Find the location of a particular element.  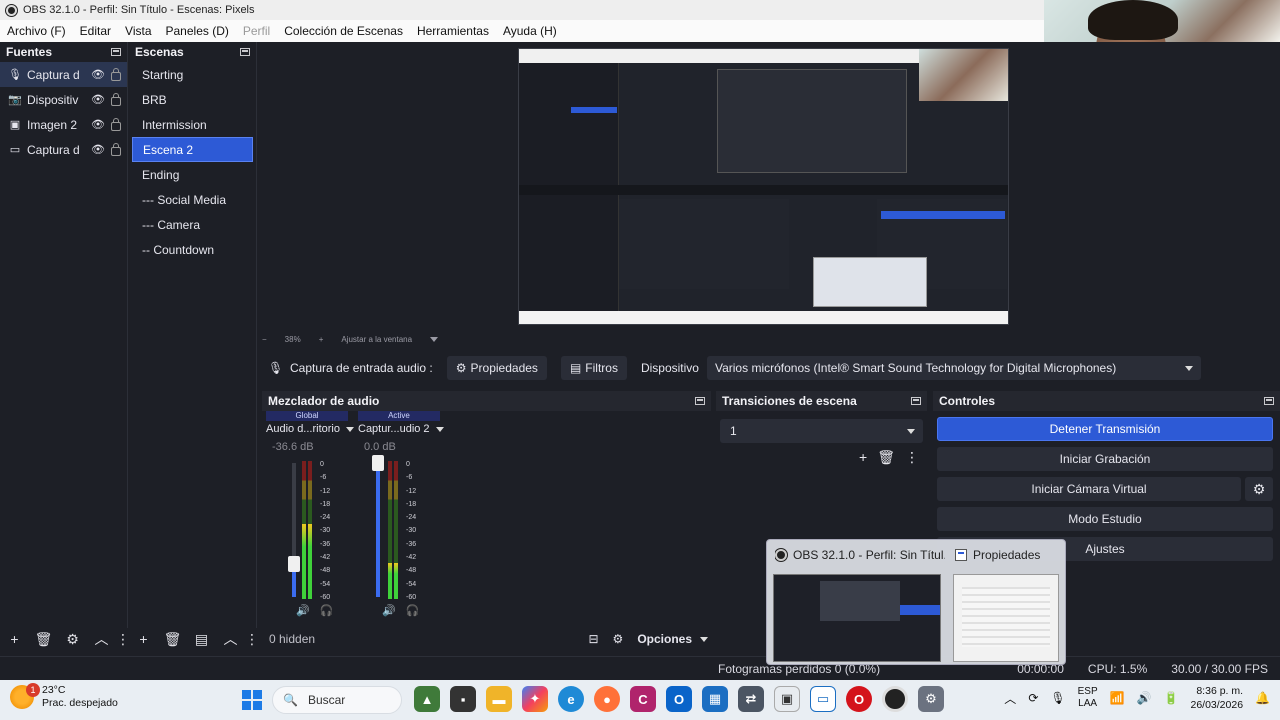

file-explorer-icon: ▬ is located at coordinates (499, 699).